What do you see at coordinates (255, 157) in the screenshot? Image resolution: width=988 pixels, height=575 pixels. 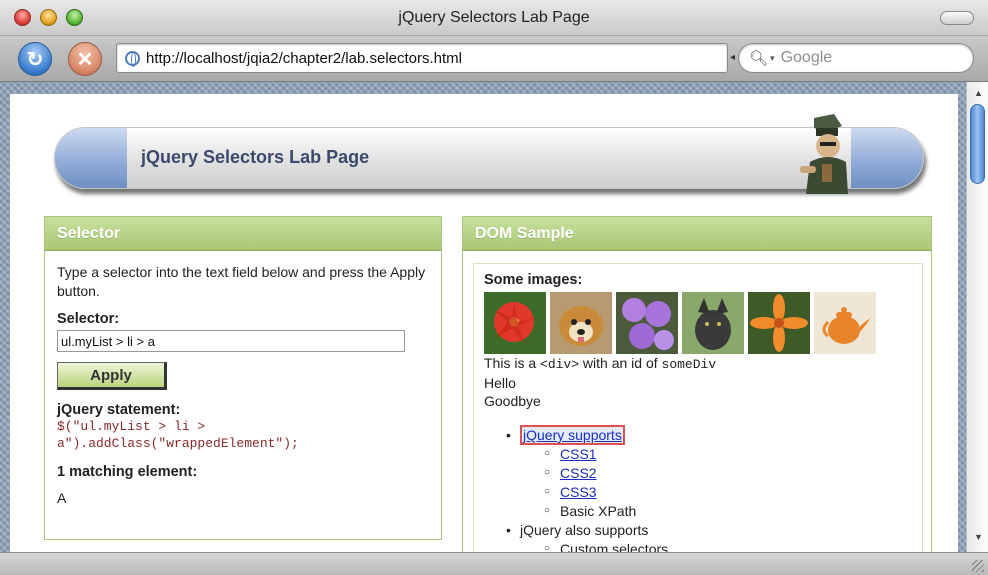 I see `banner-title: jQuery Selectors Lab Page` at bounding box center [255, 157].